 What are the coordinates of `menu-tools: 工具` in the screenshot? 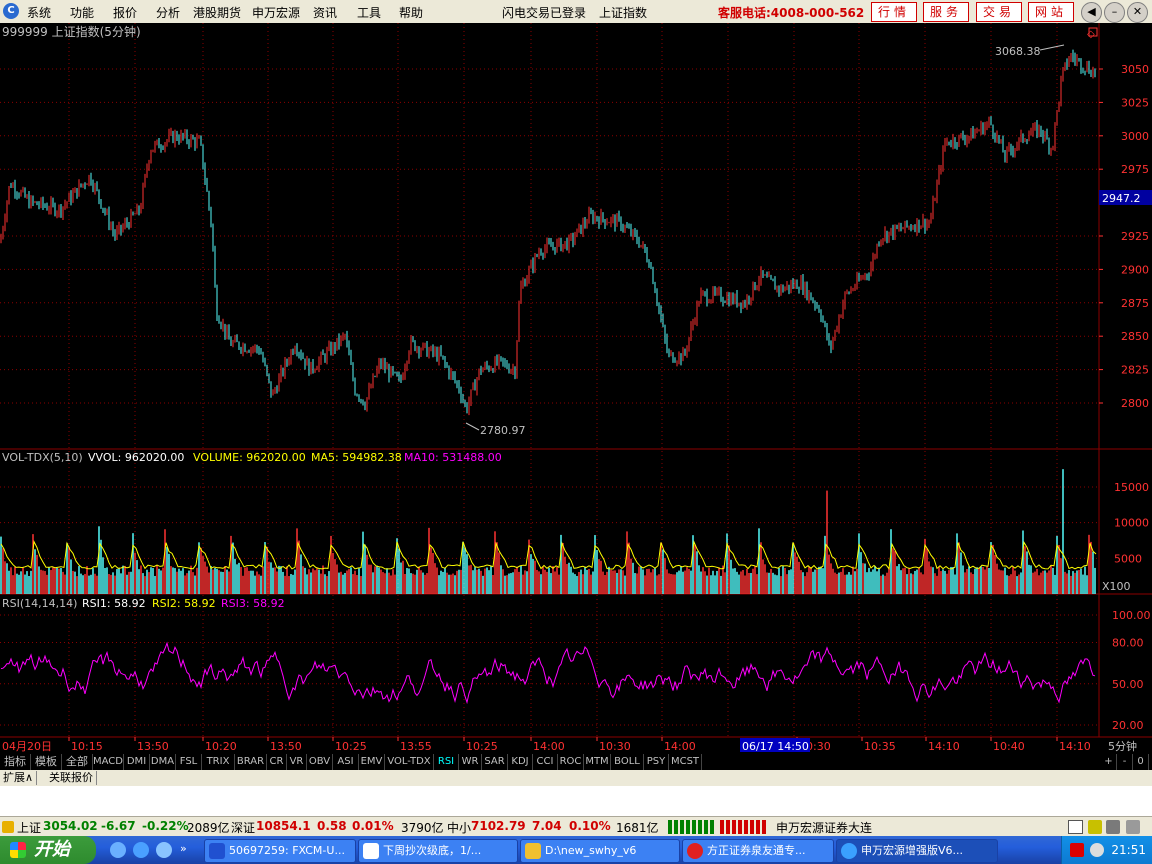 It's located at (369, 12).